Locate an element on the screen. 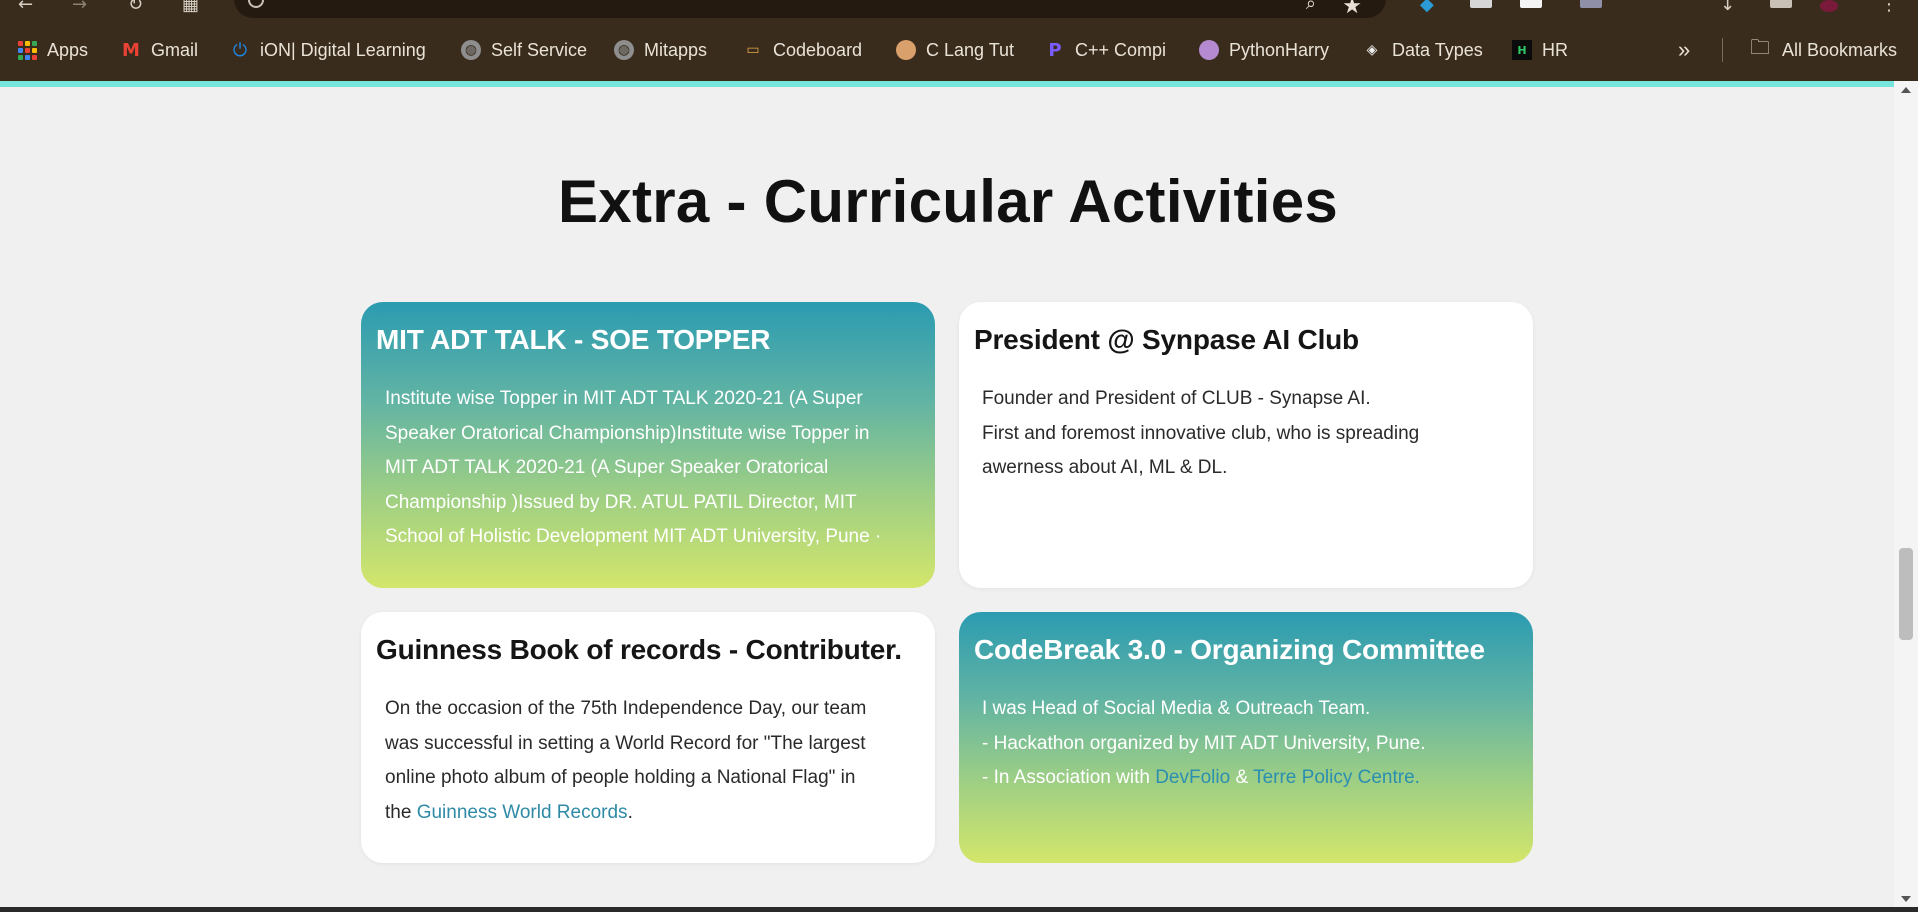  bookmark-star-icon: ★ is located at coordinates (1352, 9).